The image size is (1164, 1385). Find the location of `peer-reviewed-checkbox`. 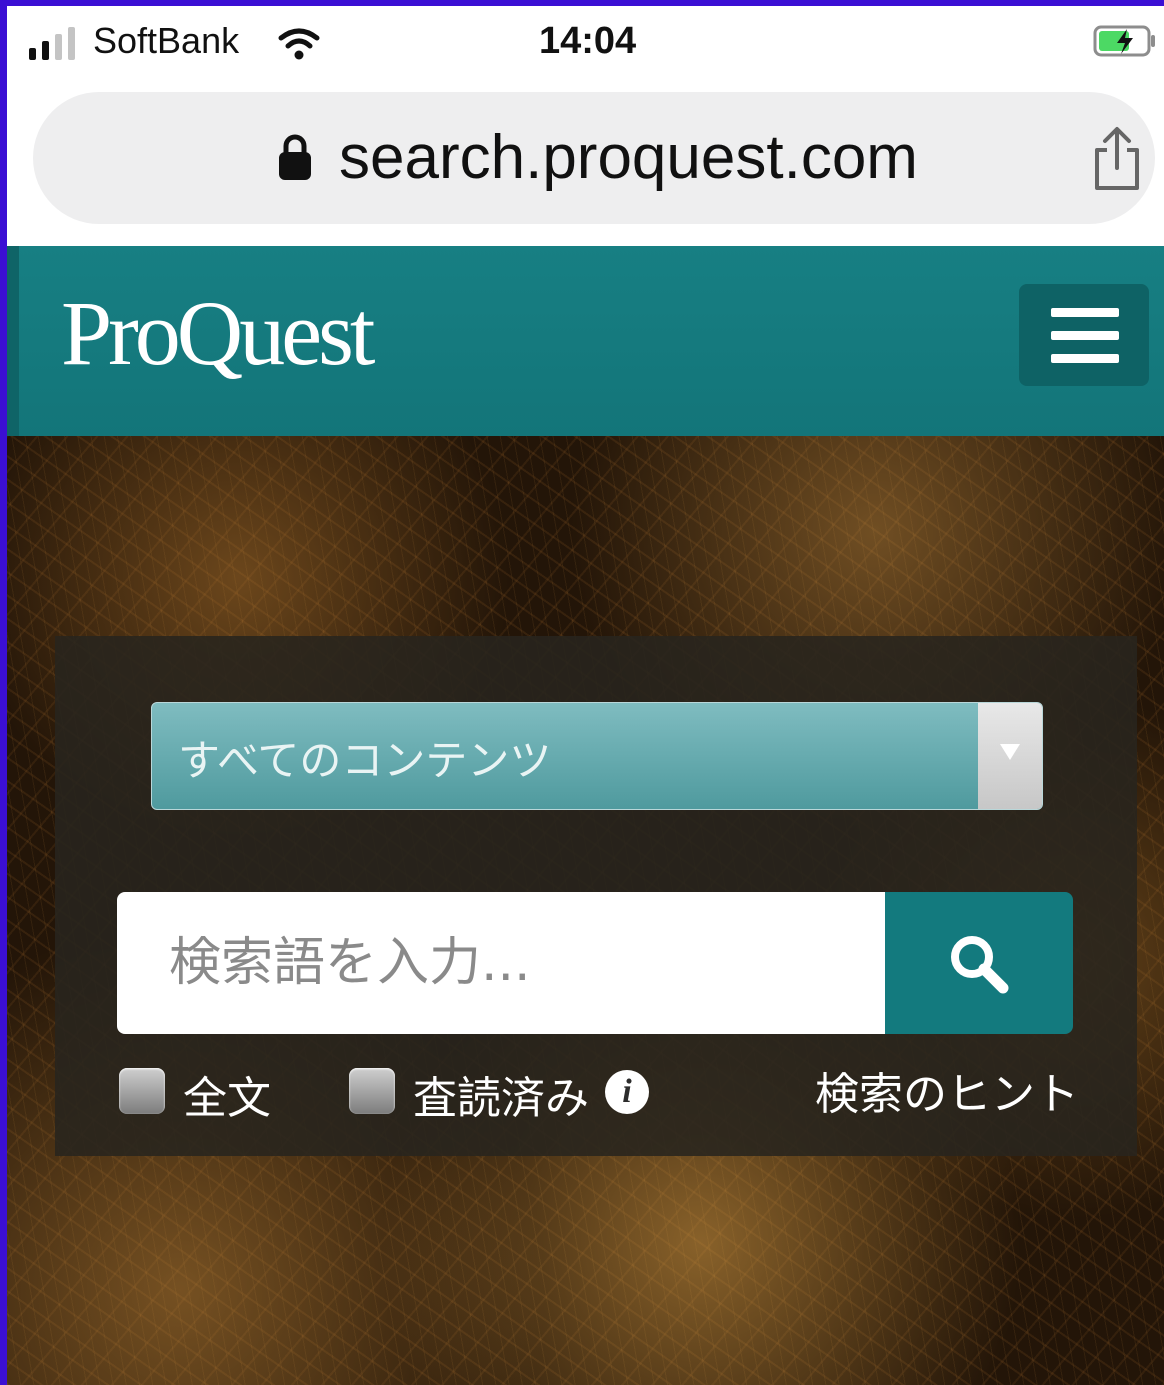

peer-reviewed-checkbox is located at coordinates (372, 1091).